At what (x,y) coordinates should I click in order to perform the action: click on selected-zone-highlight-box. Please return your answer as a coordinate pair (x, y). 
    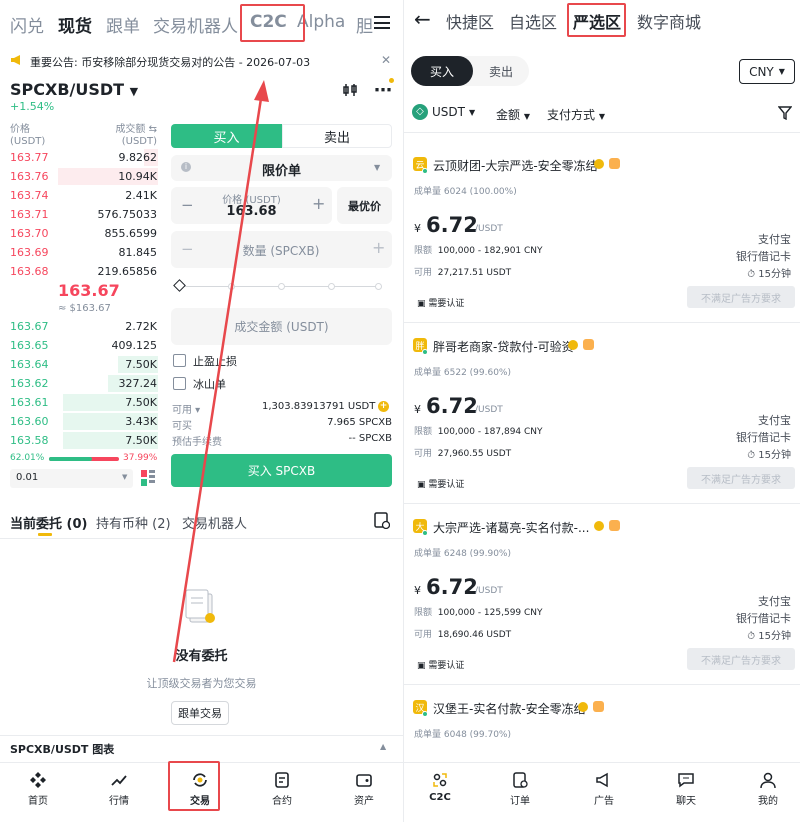
    Looking at the image, I should click on (596, 20).